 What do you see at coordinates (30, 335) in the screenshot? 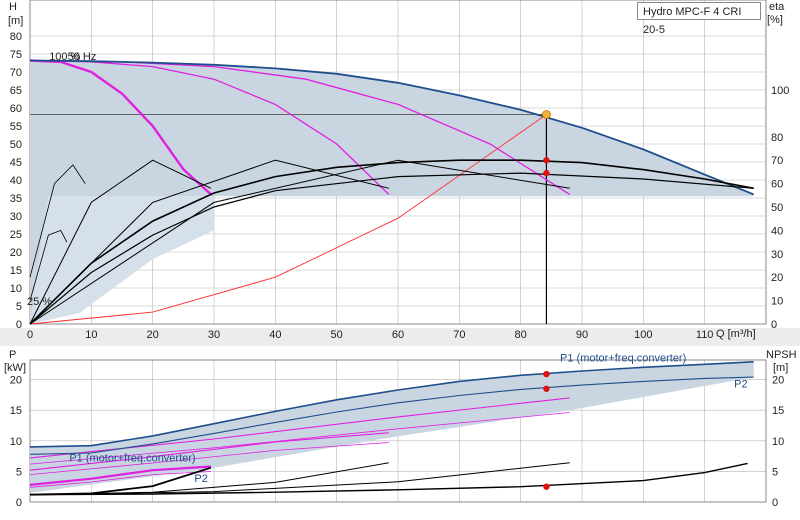
I see `q-tick-label: 0` at bounding box center [30, 335].